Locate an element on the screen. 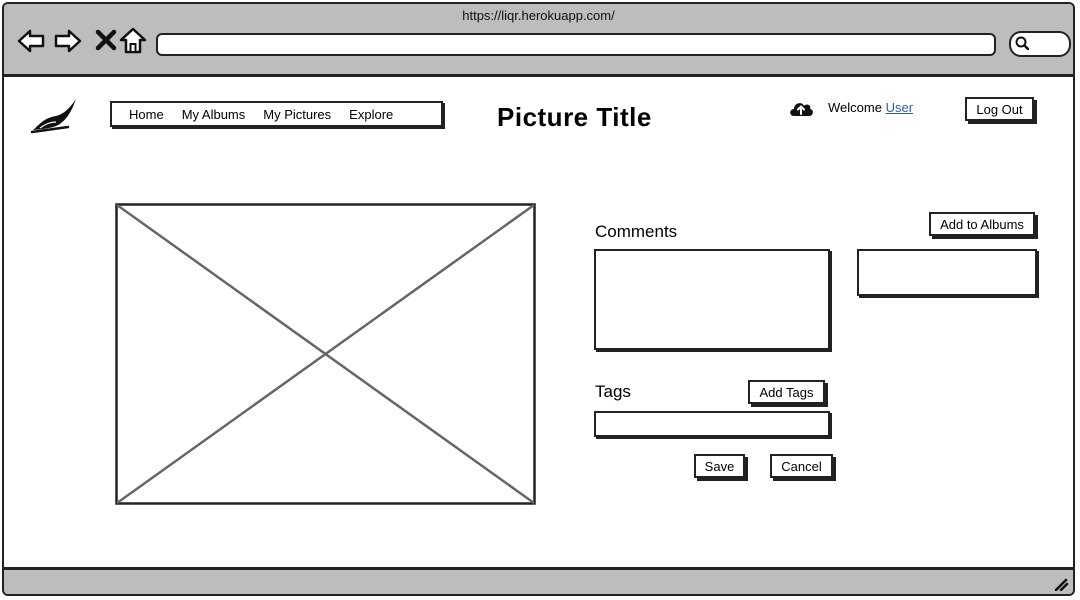  welcome-prefix: Welcome is located at coordinates (855, 107).